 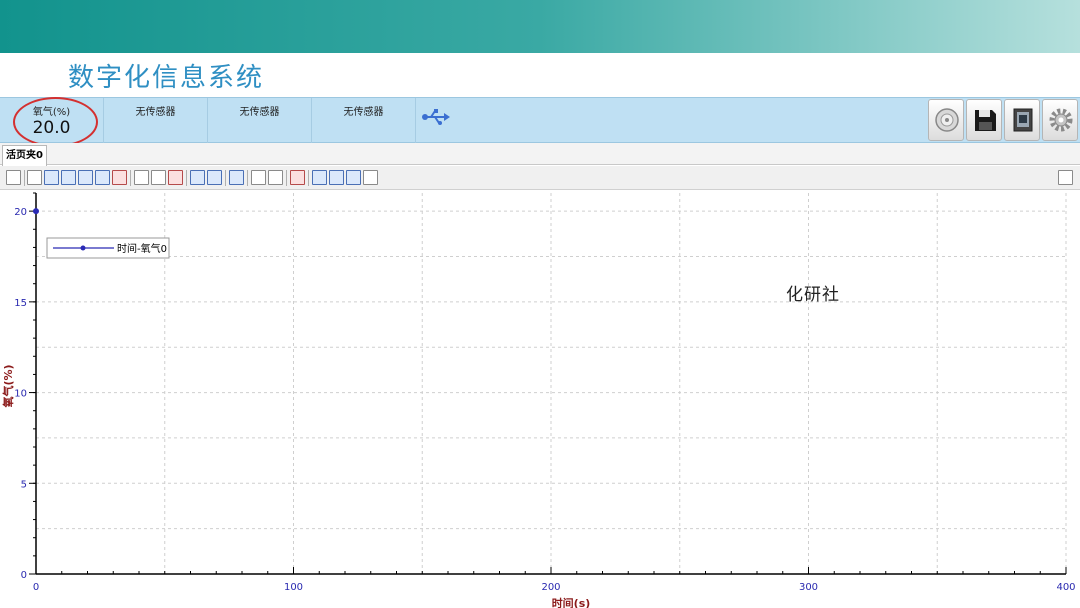 I want to click on save-icon, so click(x=985, y=120).